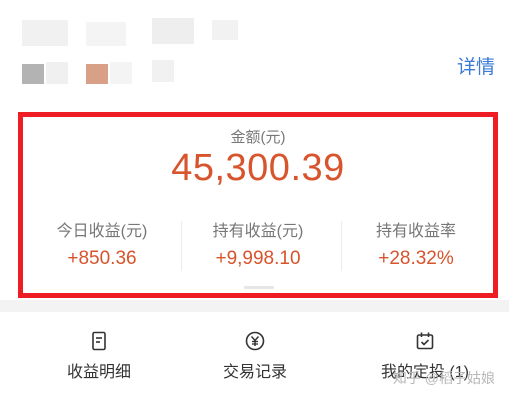  What do you see at coordinates (255, 341) in the screenshot?
I see `yen-circle-icon` at bounding box center [255, 341].